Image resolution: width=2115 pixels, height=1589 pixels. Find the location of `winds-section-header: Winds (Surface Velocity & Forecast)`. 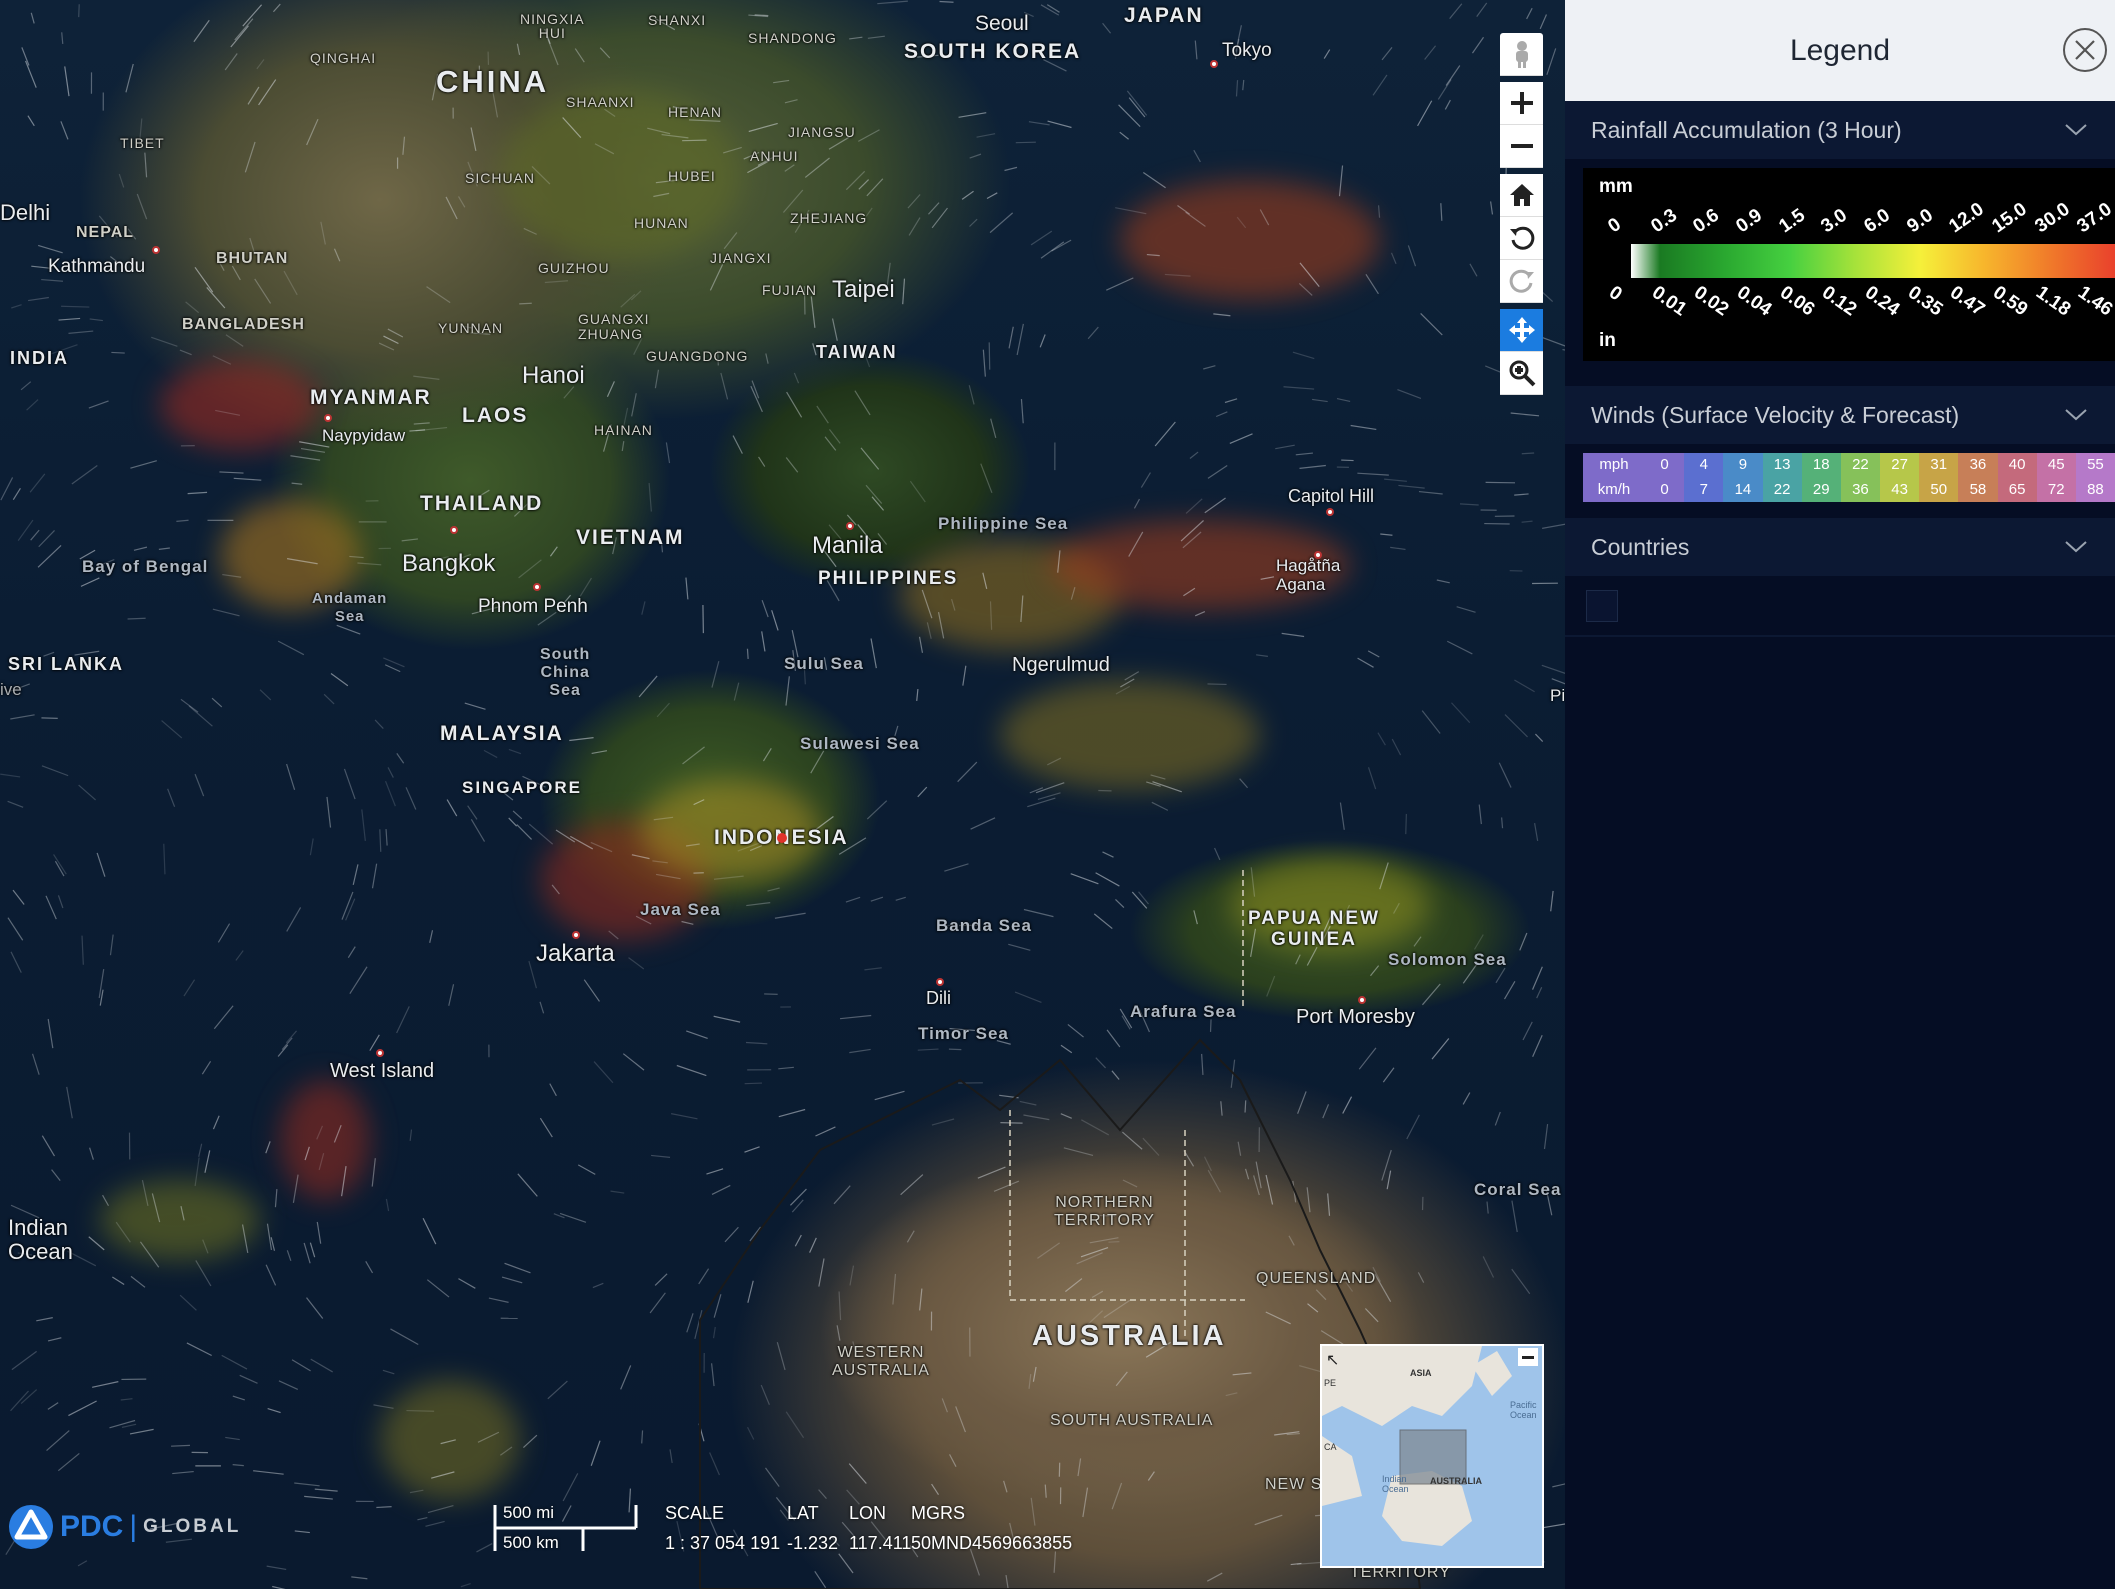

winds-section-header: Winds (Surface Velocity & Forecast) is located at coordinates (1840, 415).